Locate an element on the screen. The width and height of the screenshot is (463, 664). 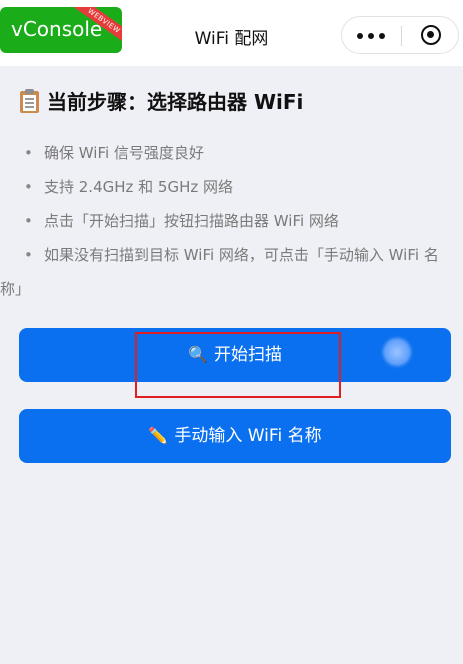
current-step-heading: 当前步骤：选择路由器 WiFi is located at coordinates (161, 100).